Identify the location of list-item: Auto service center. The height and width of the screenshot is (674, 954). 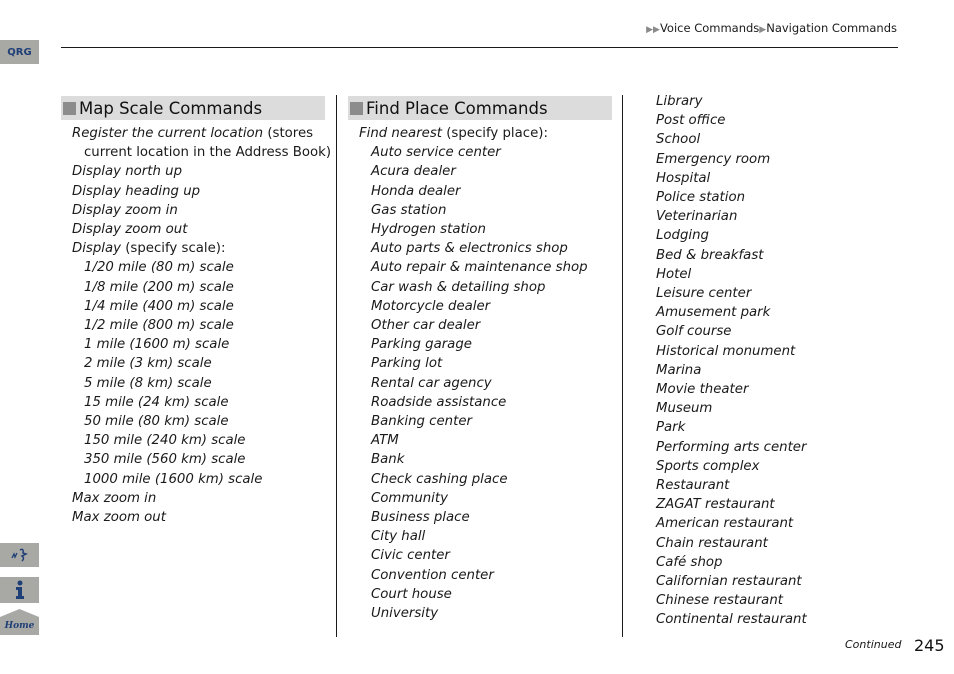
(436, 153).